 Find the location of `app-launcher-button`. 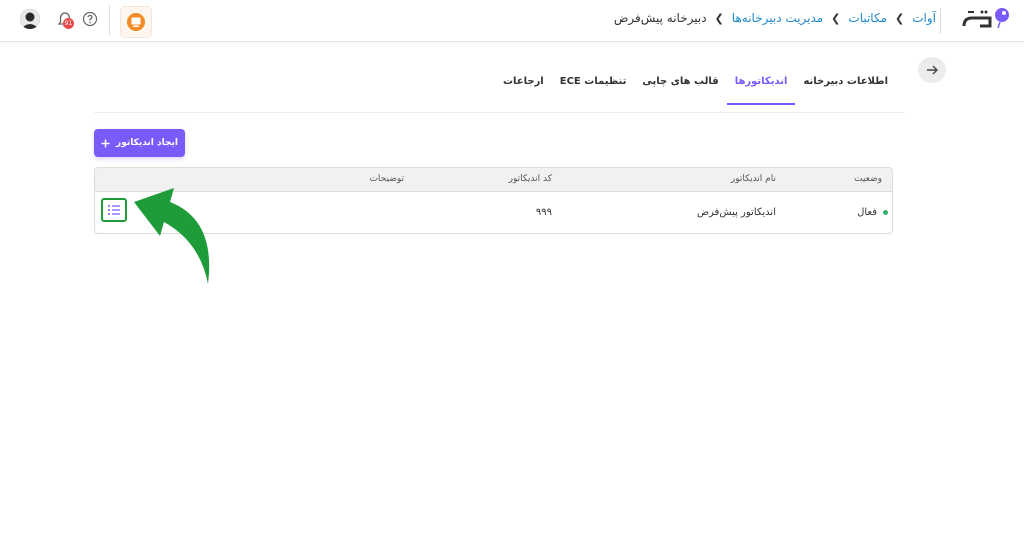

app-launcher-button is located at coordinates (136, 22).